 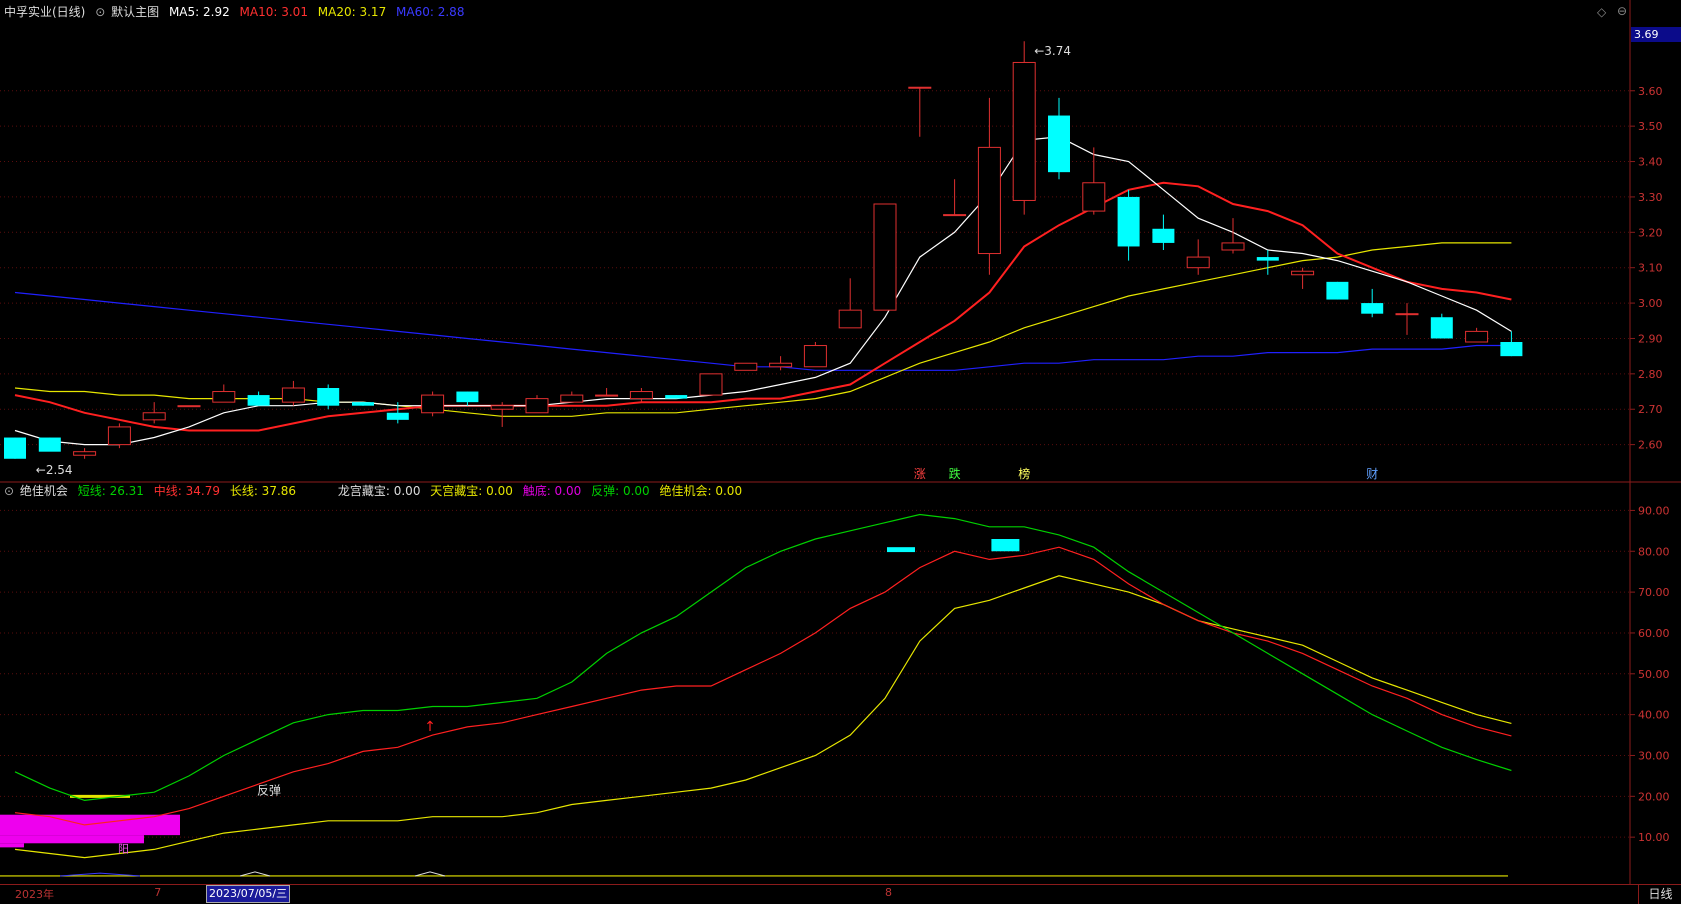 What do you see at coordinates (1654, 510) in the screenshot?
I see `indicator-axis-label-0: 90.00` at bounding box center [1654, 510].